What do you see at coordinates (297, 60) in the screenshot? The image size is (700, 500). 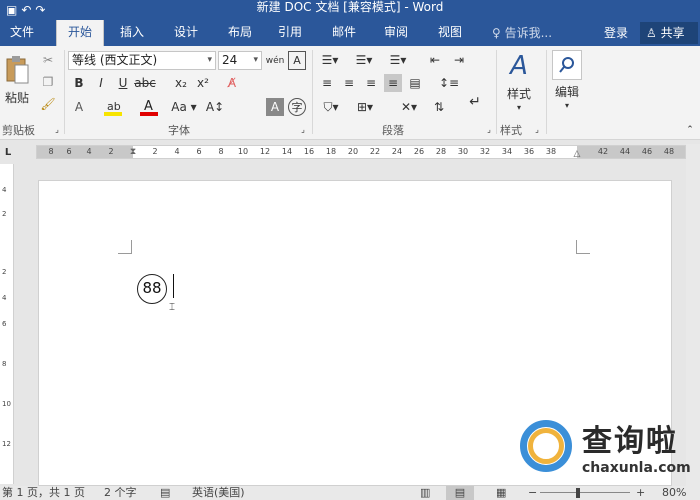 I see `character-border-icon: A` at bounding box center [297, 60].